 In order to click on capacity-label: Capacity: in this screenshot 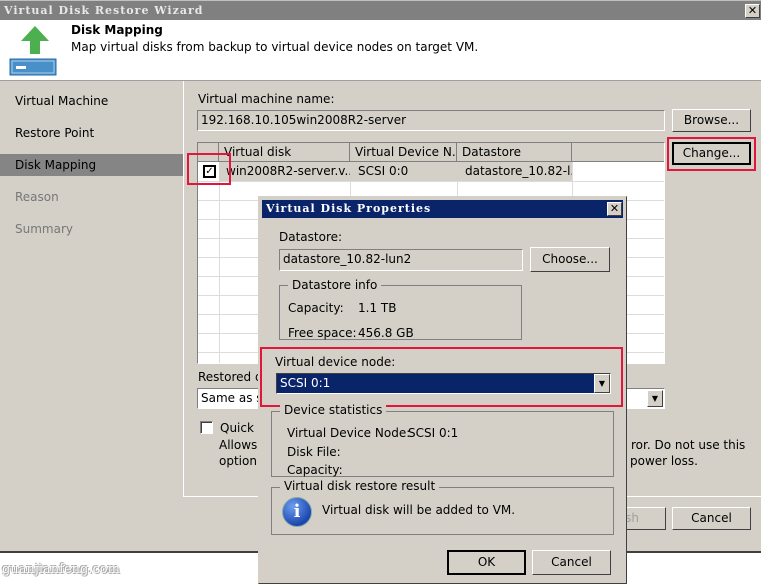, I will do `click(316, 308)`.